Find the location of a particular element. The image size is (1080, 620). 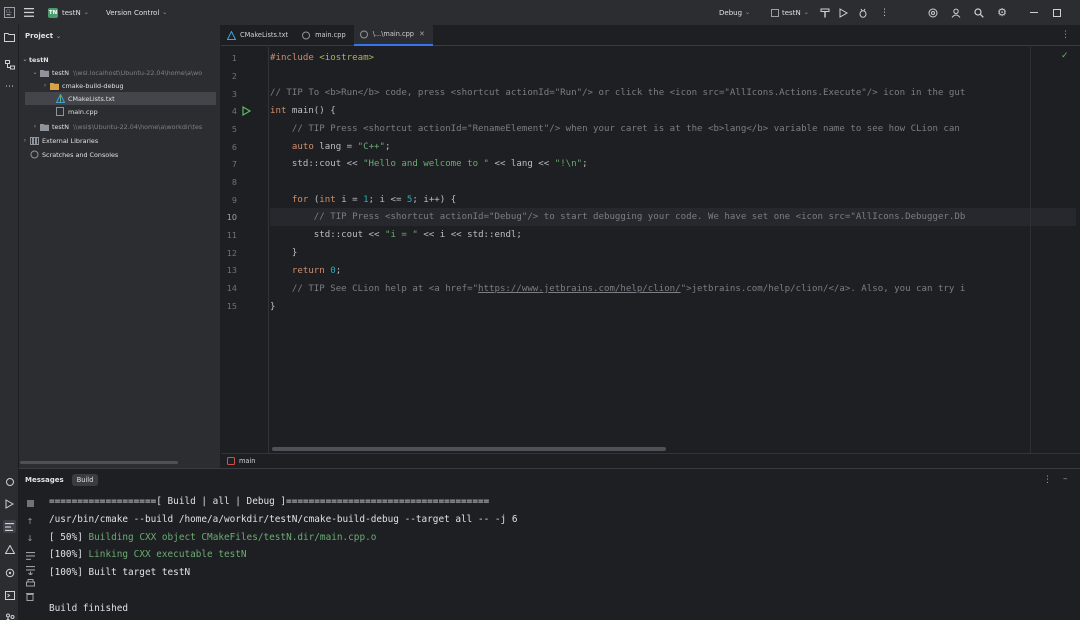

main-menu-icon is located at coordinates (28, 12).